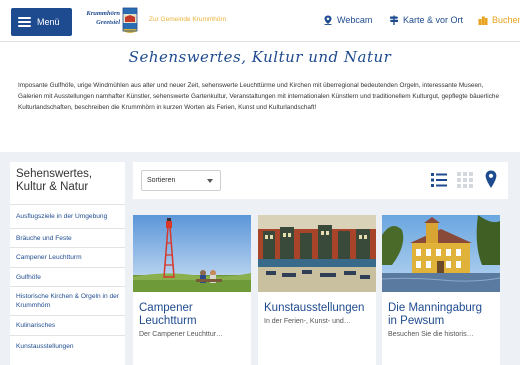 This screenshot has height=365, width=520. What do you see at coordinates (394, 20) in the screenshot?
I see `signpost-icon` at bounding box center [394, 20].